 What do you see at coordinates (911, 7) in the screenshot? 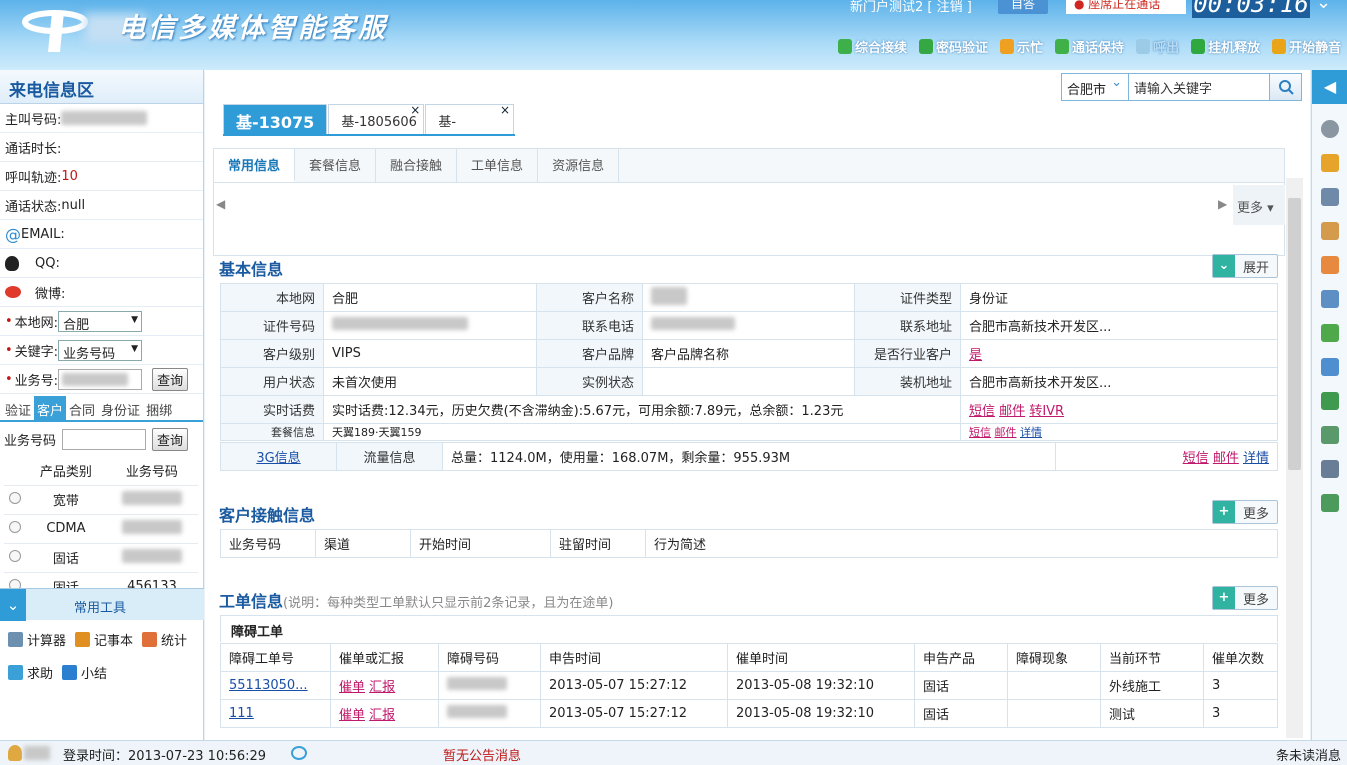
I see `user-info: 新门户测试2 [ 注销 ]` at bounding box center [911, 7].